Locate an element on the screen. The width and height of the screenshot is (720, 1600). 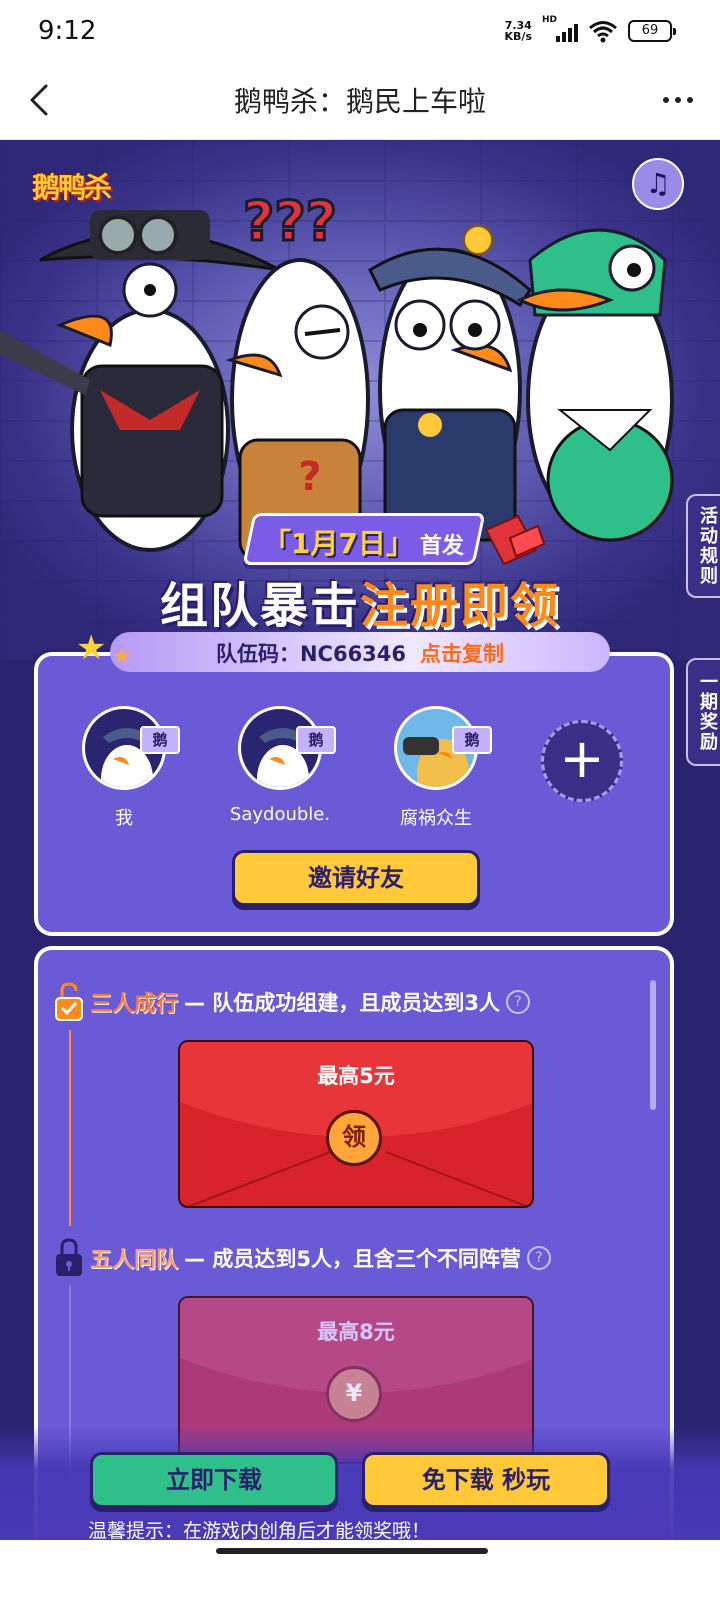
launch-date-badge: 「1月7日」 首发 is located at coordinates (364, 539).